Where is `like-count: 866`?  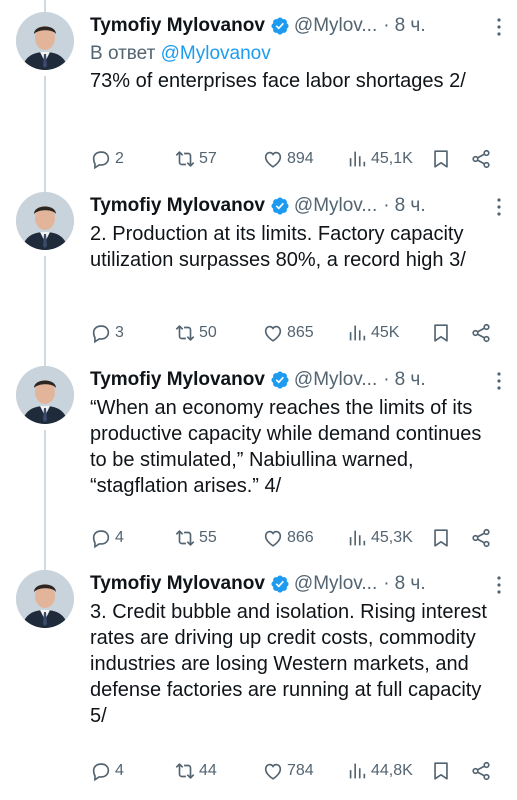 like-count: 866 is located at coordinates (300, 537).